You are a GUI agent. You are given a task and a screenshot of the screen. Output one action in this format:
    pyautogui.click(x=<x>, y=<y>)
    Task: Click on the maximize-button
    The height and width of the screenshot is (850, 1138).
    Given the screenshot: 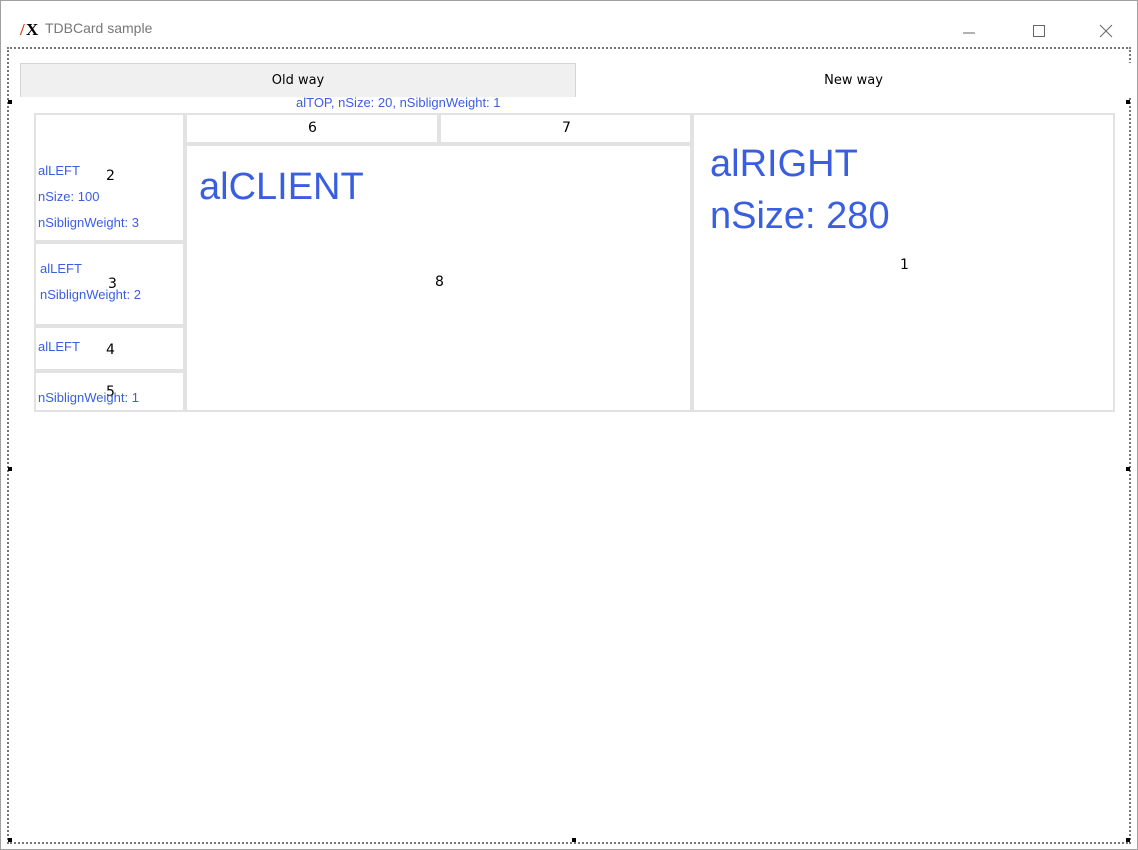 What is the action you would take?
    pyautogui.click(x=1039, y=31)
    